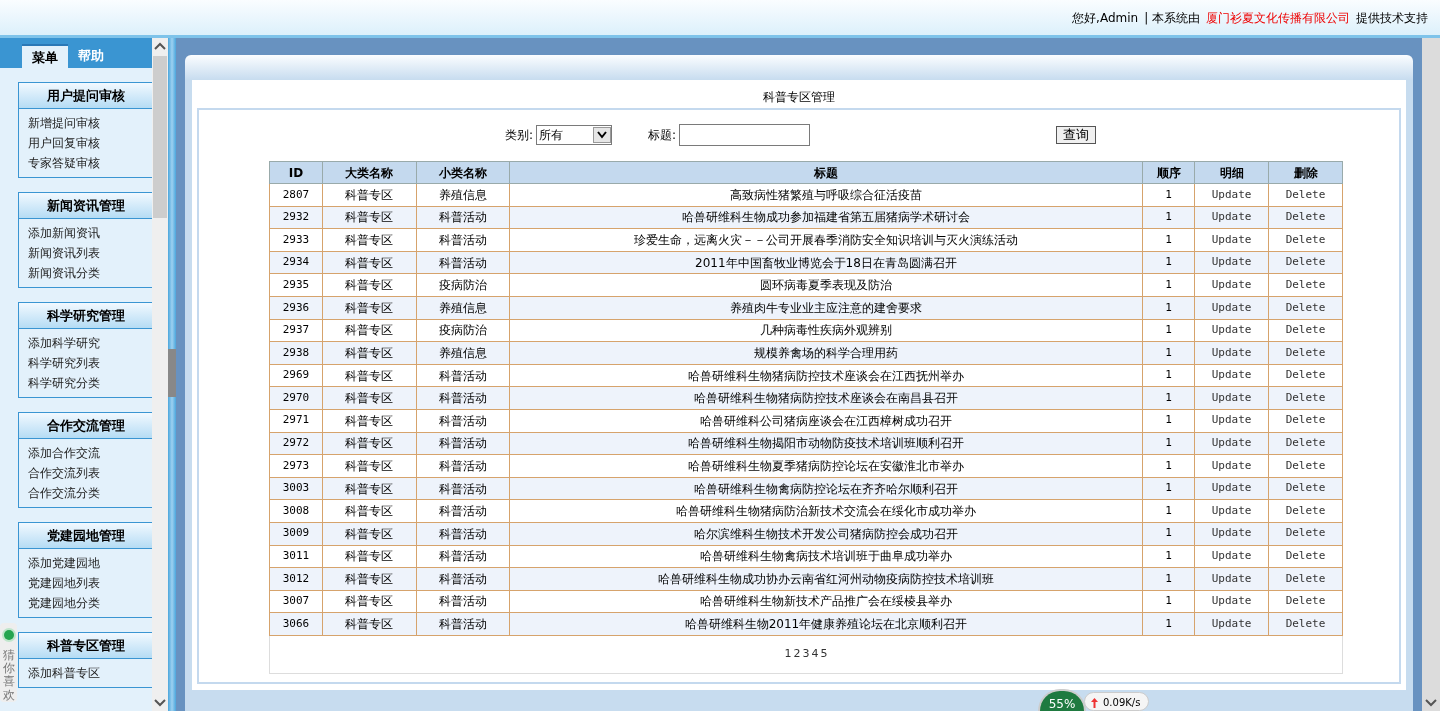 The height and width of the screenshot is (711, 1440). Describe the element at coordinates (90, 343) in the screenshot. I see `menu-item: 添加科学研究` at that location.